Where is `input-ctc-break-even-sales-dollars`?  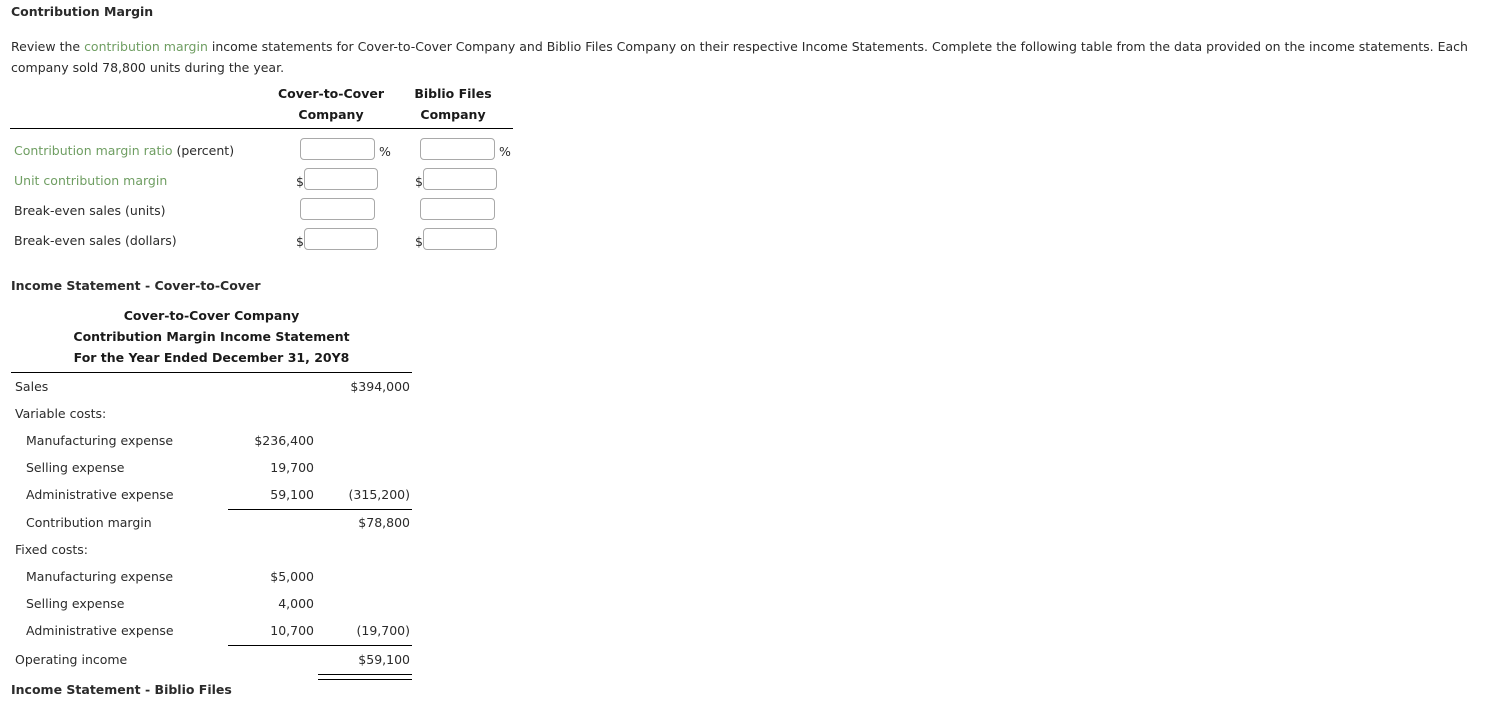
input-ctc-break-even-sales-dollars is located at coordinates (341, 239).